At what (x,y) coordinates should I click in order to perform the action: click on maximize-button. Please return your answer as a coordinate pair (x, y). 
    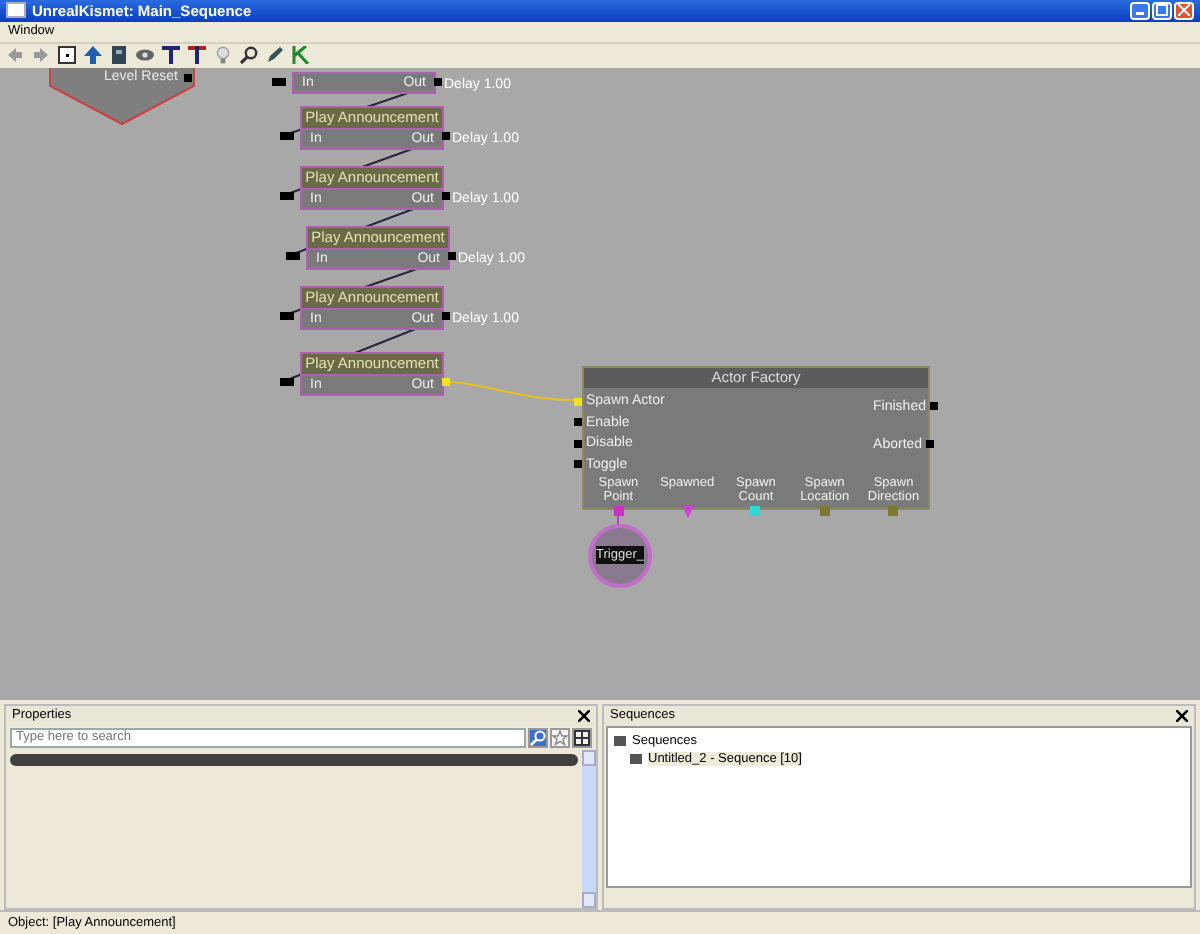
    Looking at the image, I should click on (1162, 10).